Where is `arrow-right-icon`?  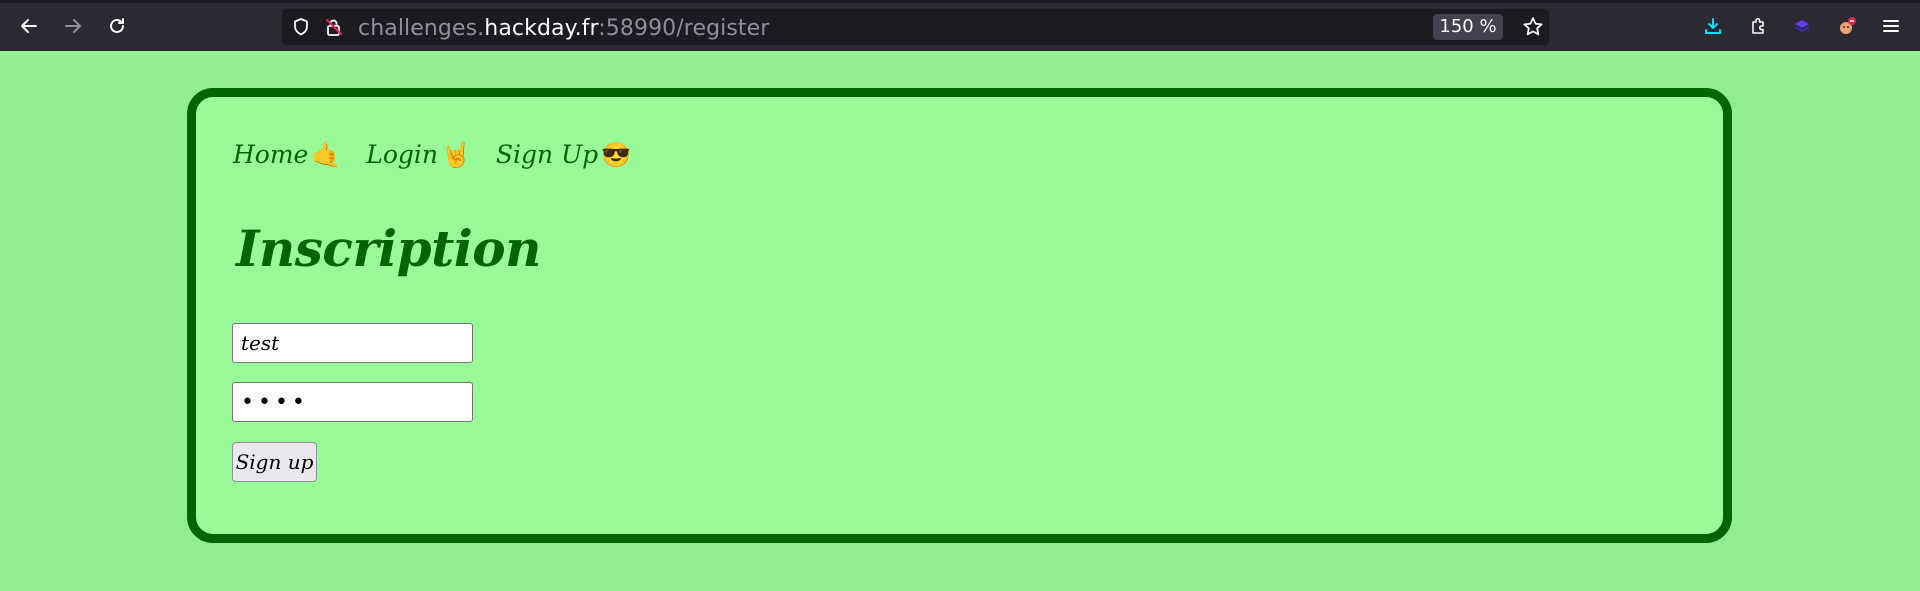 arrow-right-icon is located at coordinates (73, 26).